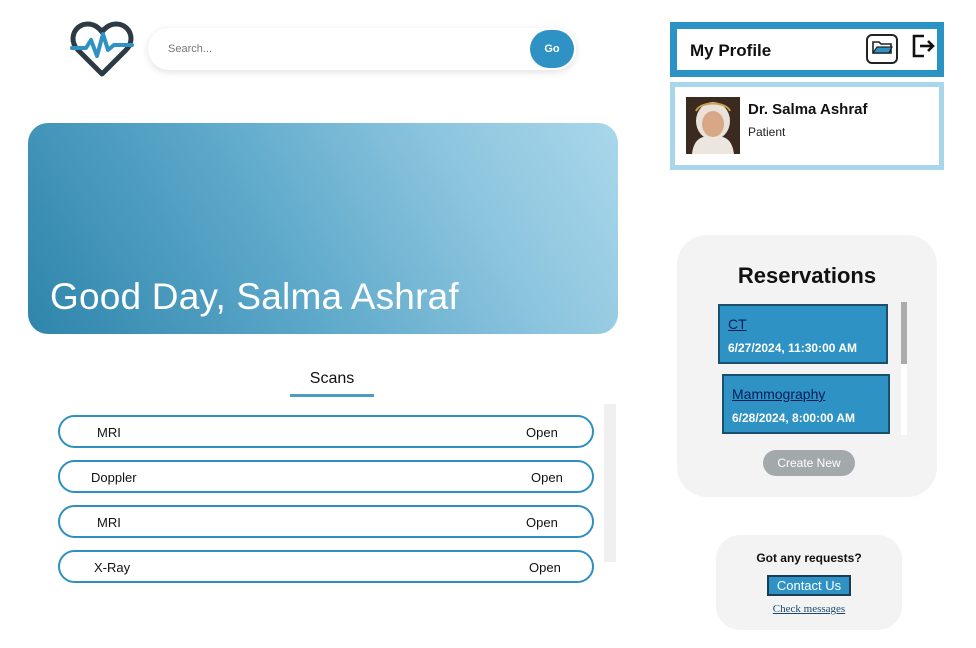 This screenshot has width=976, height=648. Describe the element at coordinates (338, 49) in the screenshot. I see `search-input` at that location.